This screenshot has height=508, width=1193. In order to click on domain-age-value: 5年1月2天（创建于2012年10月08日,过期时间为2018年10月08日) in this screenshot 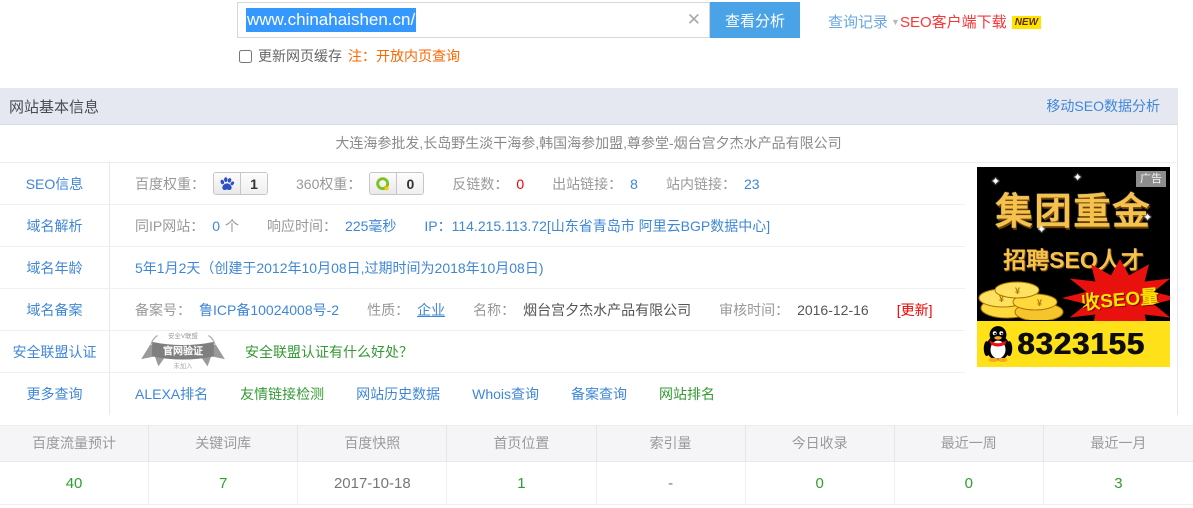, I will do `click(339, 267)`.